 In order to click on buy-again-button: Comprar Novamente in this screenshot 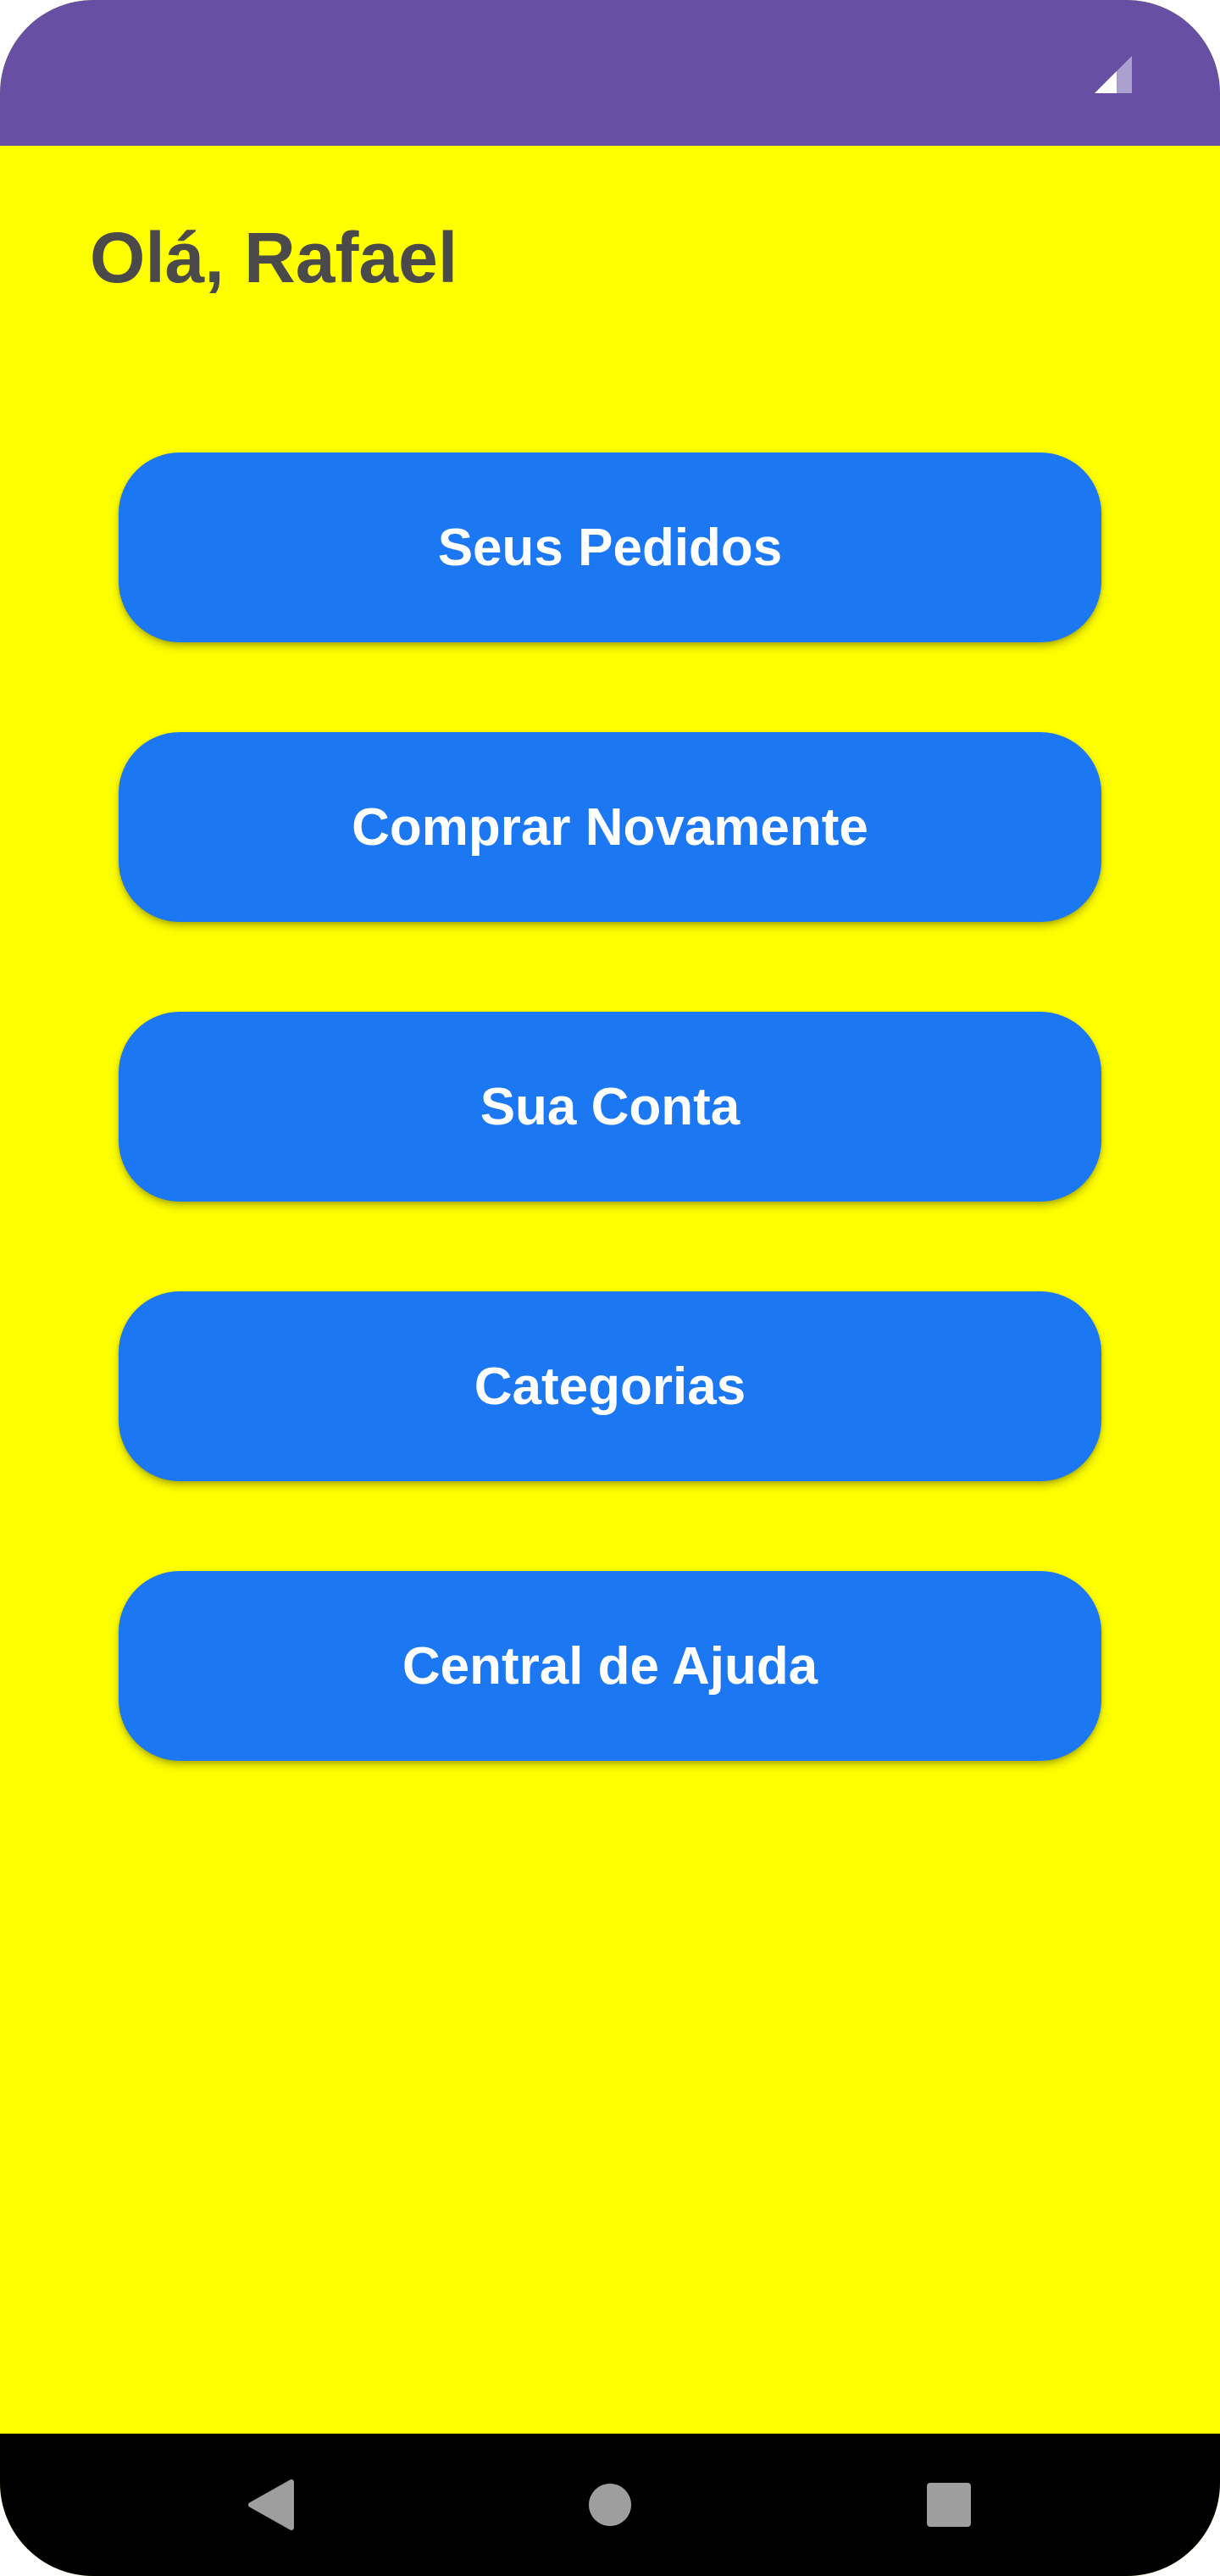, I will do `click(610, 827)`.